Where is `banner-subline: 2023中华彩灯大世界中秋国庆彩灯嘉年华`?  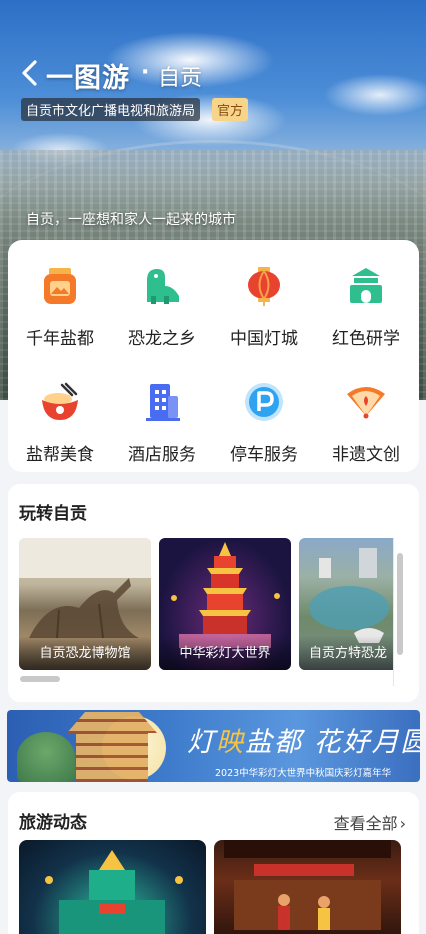 banner-subline: 2023中华彩灯大世界中秋国庆彩灯嘉年华 is located at coordinates (303, 773).